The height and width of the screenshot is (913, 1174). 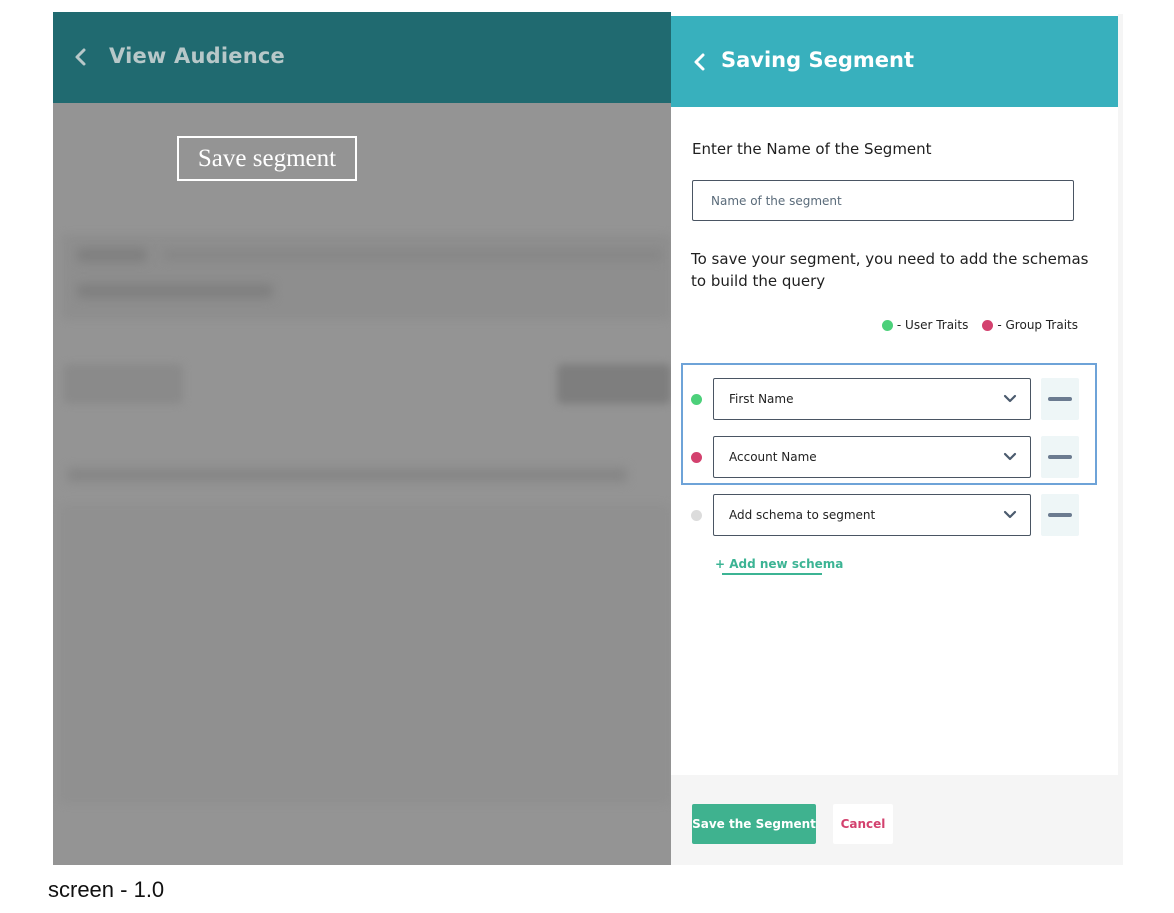 I want to click on legend-user-traits-label: - User Traits, so click(x=932, y=325).